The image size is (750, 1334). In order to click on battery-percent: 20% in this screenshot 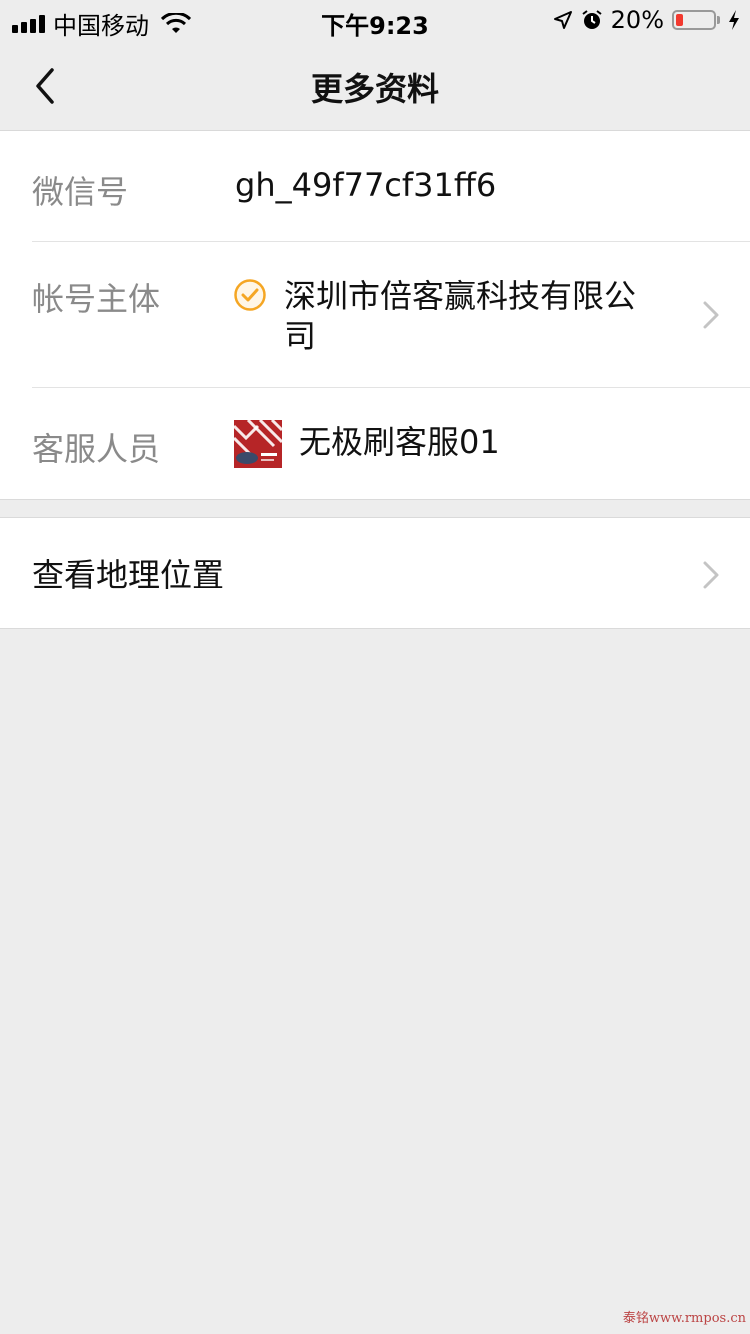, I will do `click(637, 20)`.